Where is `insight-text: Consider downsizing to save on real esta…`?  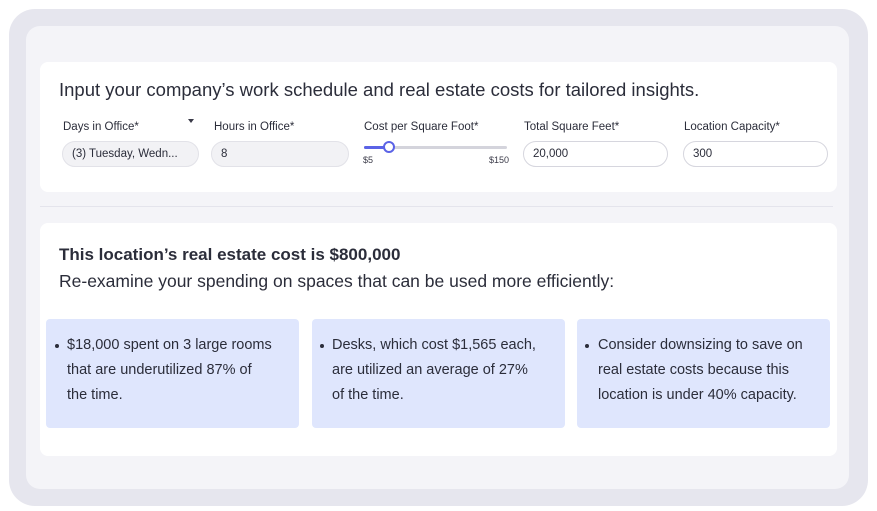 insight-text: Consider downsizing to save on real esta… is located at coordinates (700, 370).